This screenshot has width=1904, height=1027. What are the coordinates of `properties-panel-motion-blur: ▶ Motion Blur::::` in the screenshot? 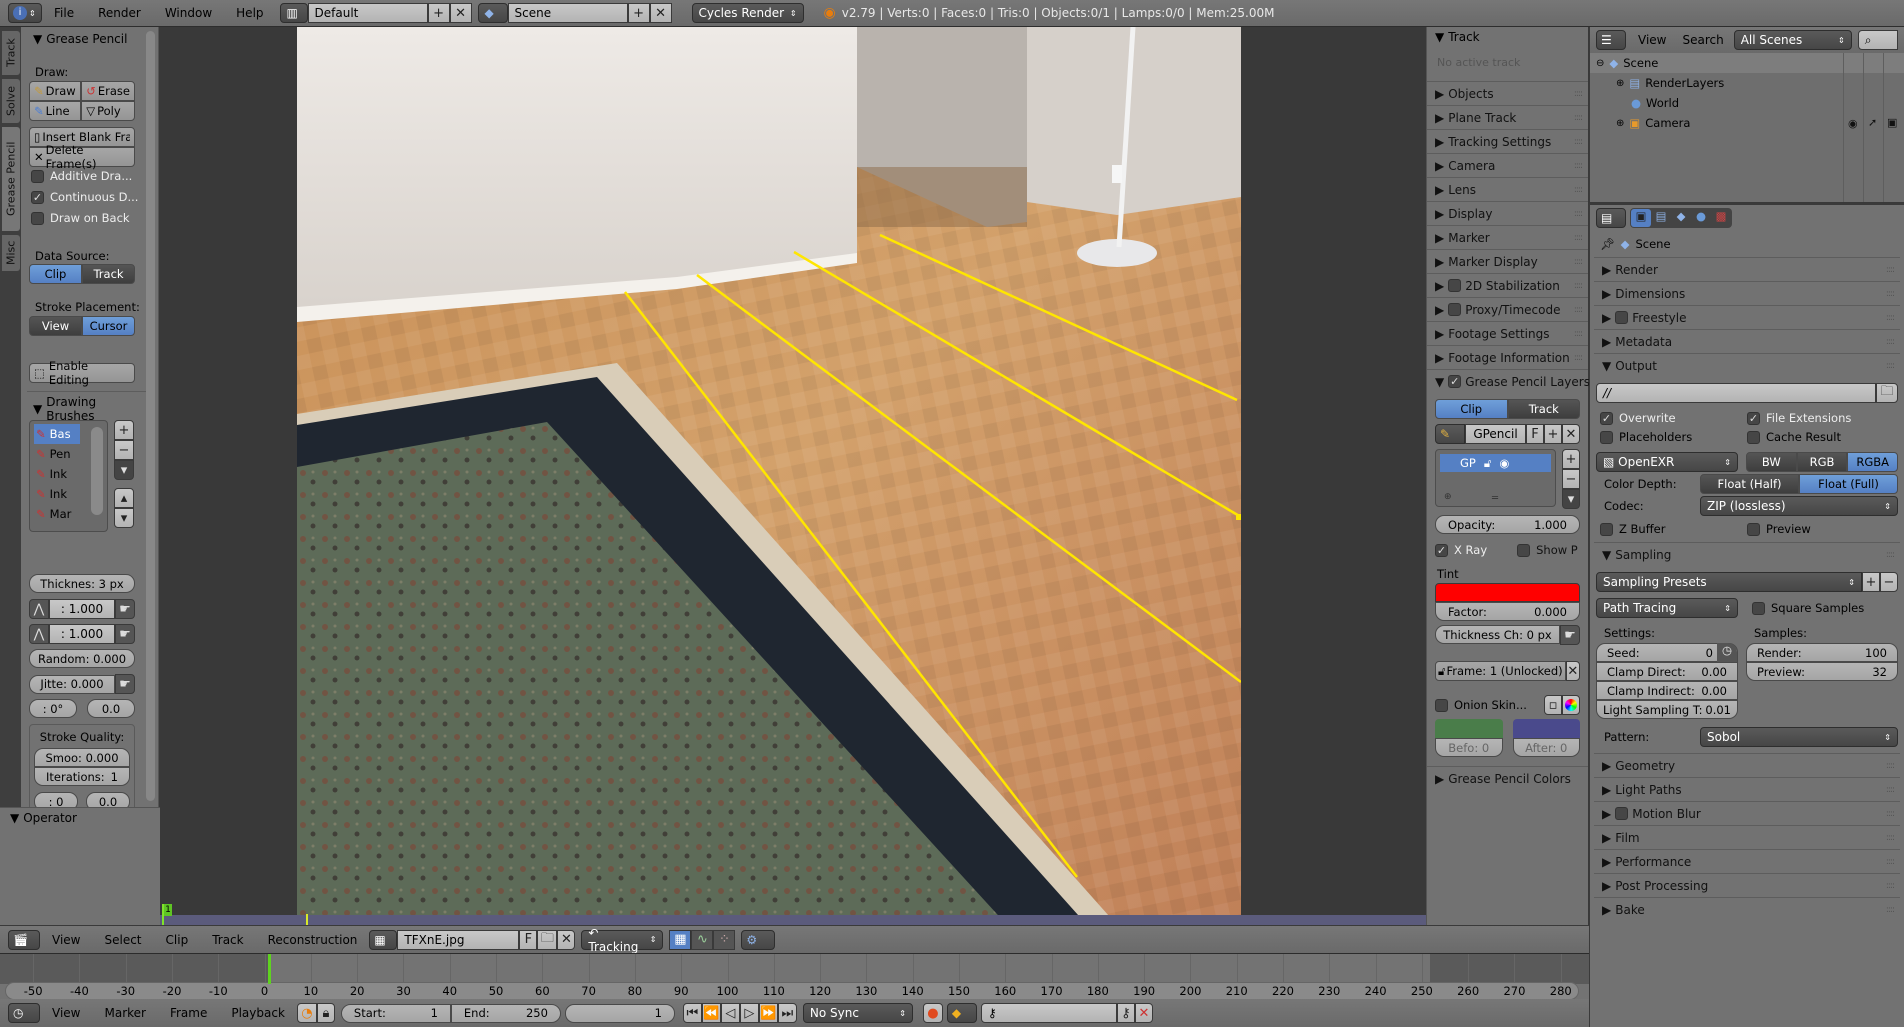 It's located at (1747, 813).